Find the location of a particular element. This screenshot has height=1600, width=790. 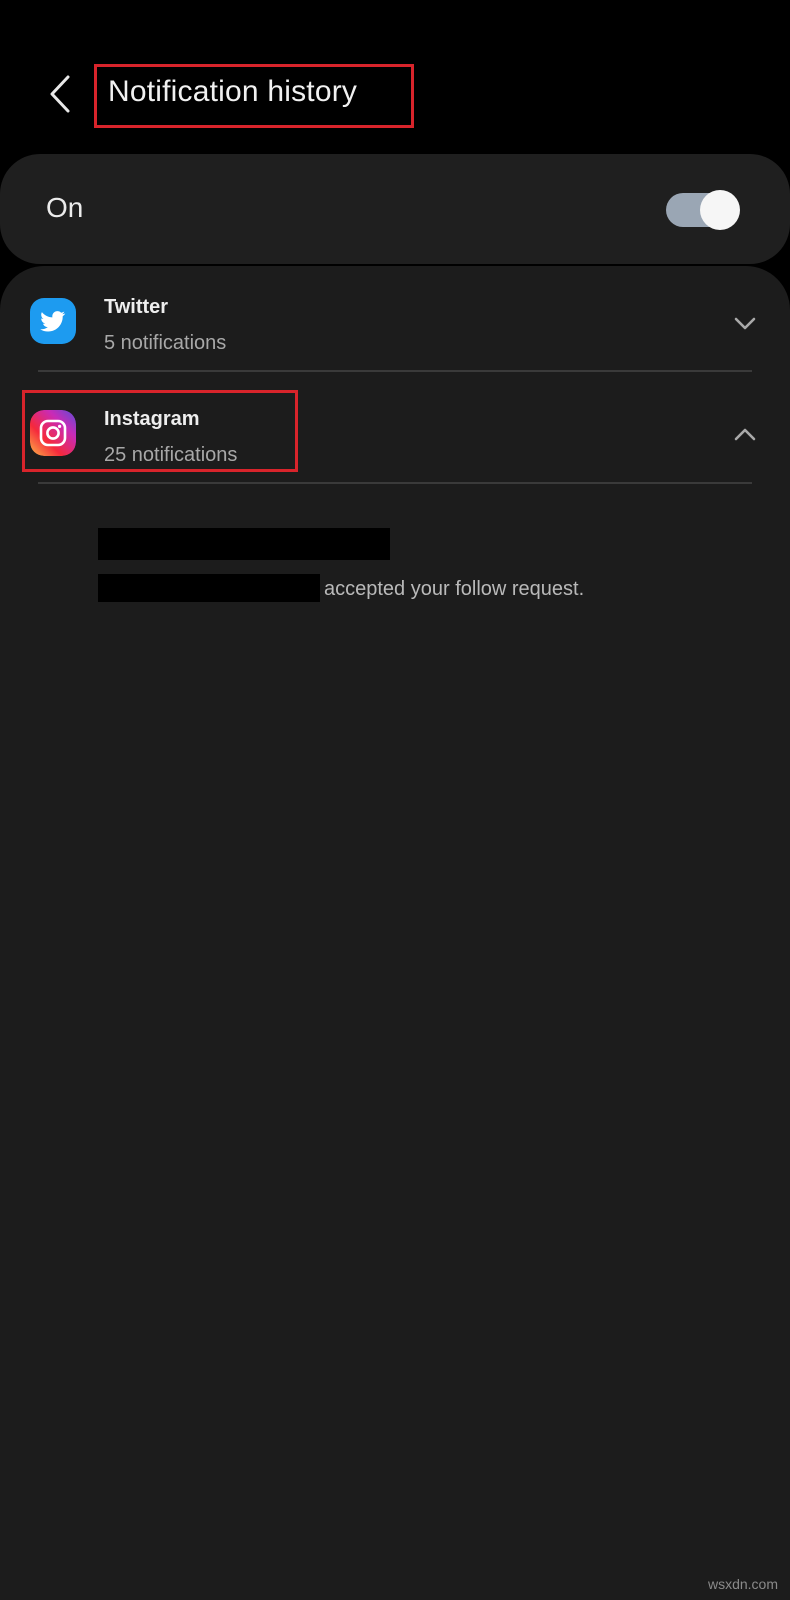

toggle-label: On is located at coordinates (65, 207).